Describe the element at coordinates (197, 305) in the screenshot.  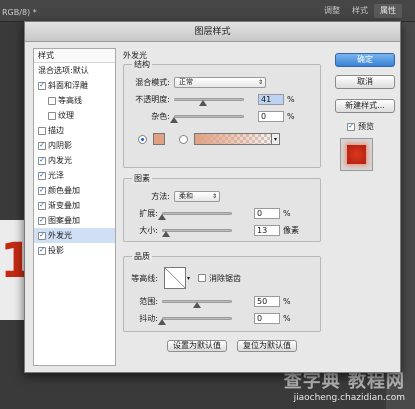
I see `range-slider-thumb` at that location.